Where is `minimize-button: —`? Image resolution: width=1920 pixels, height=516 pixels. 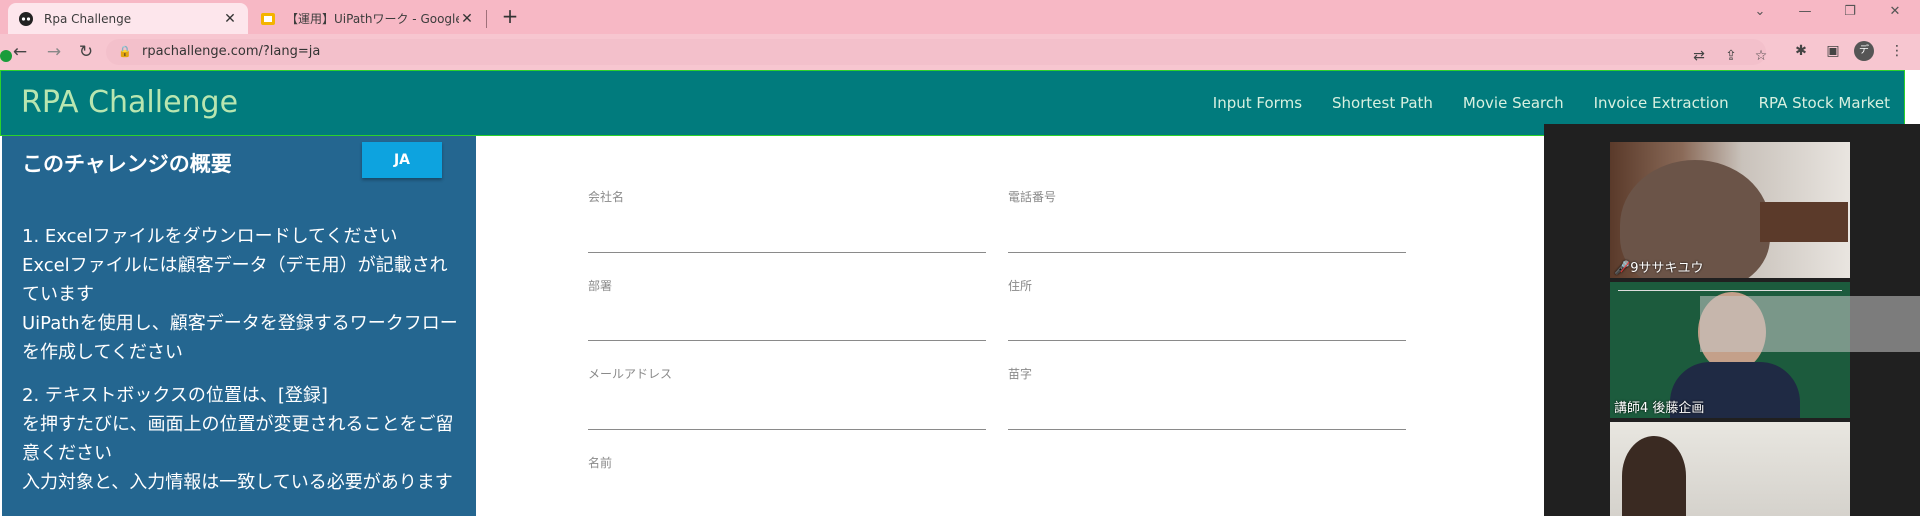 minimize-button: — is located at coordinates (1805, 15).